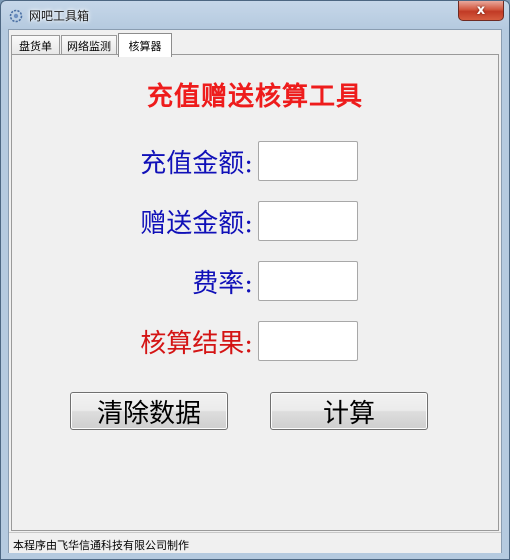 The height and width of the screenshot is (560, 510). Describe the element at coordinates (255, 542) in the screenshot. I see `status-bar: 本程序由飞华信通科技有限公司制作` at that location.